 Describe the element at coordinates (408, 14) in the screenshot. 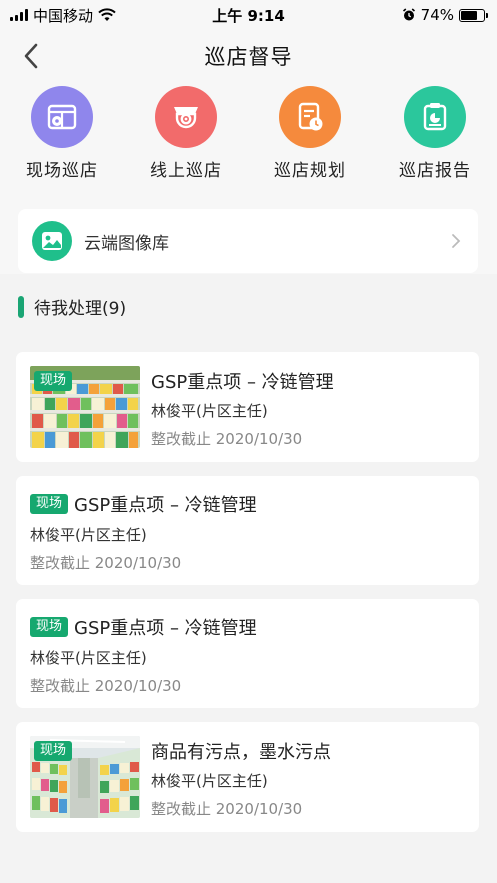

I see `alarm-icon` at that location.